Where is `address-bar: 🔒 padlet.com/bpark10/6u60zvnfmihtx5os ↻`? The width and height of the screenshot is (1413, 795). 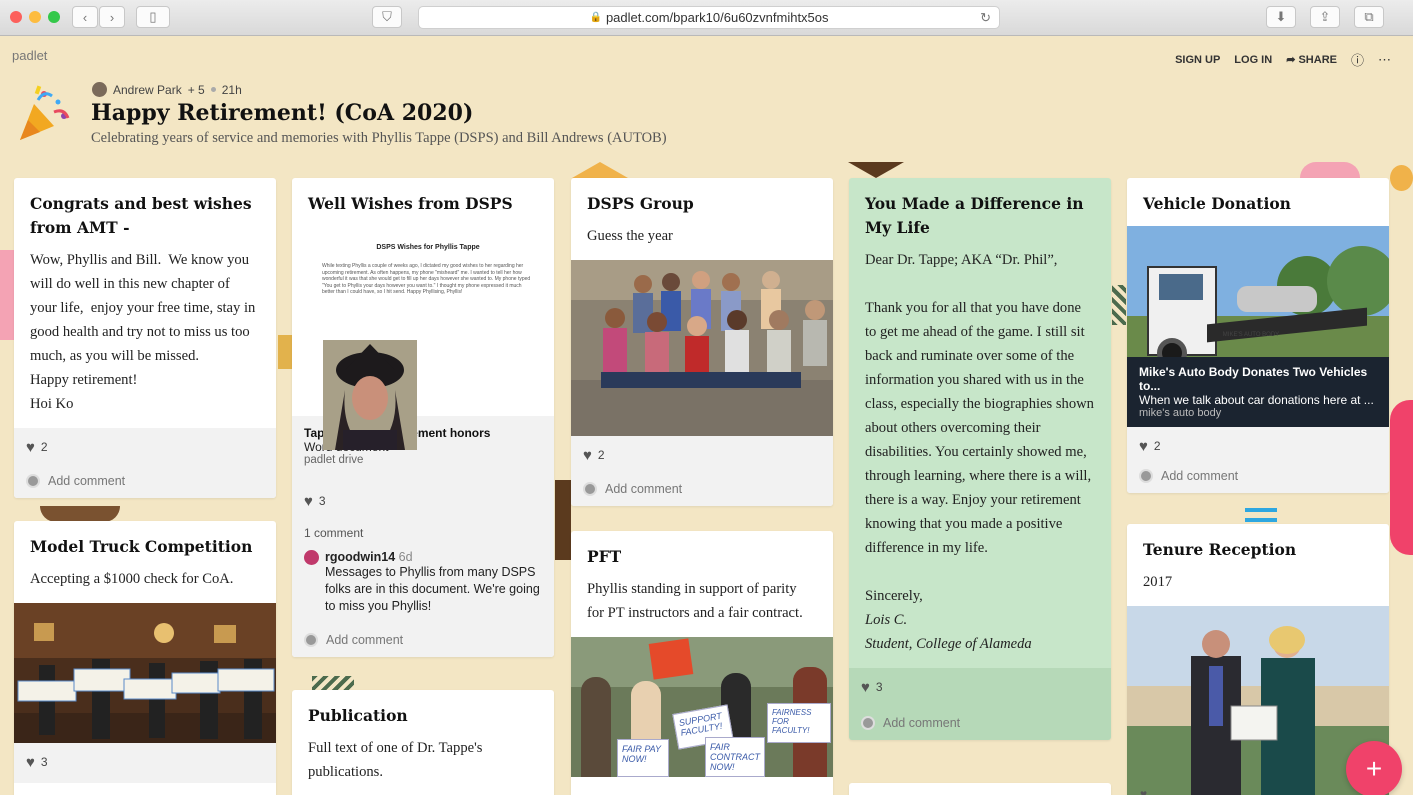 address-bar: 🔒 padlet.com/bpark10/6u60zvnfmihtx5os ↻ is located at coordinates (709, 17).